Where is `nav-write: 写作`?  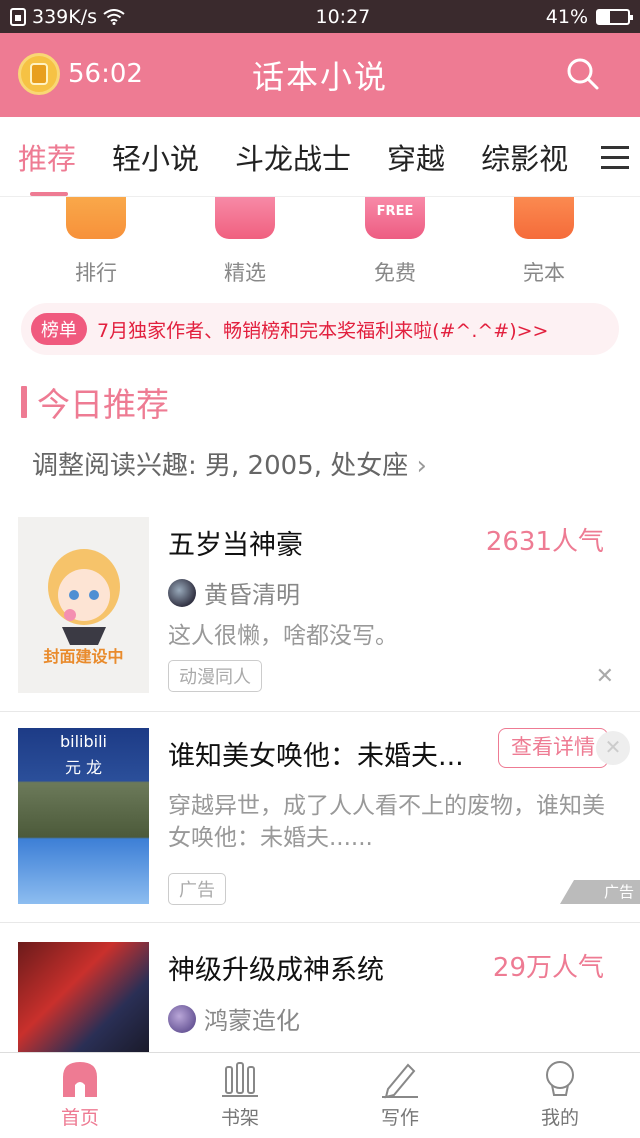 nav-write: 写作 is located at coordinates (400, 1095).